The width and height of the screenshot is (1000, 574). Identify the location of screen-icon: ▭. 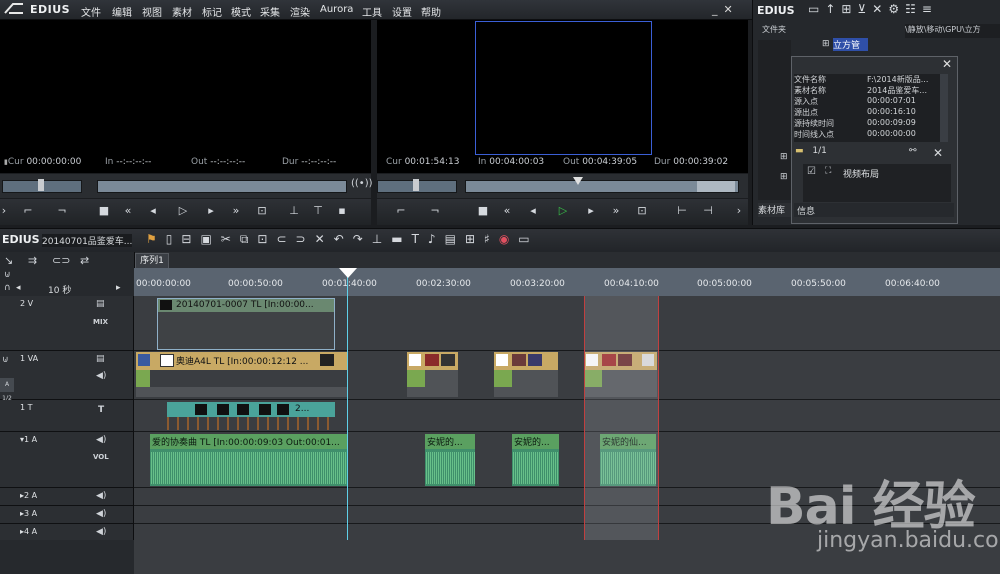
(528, 239).